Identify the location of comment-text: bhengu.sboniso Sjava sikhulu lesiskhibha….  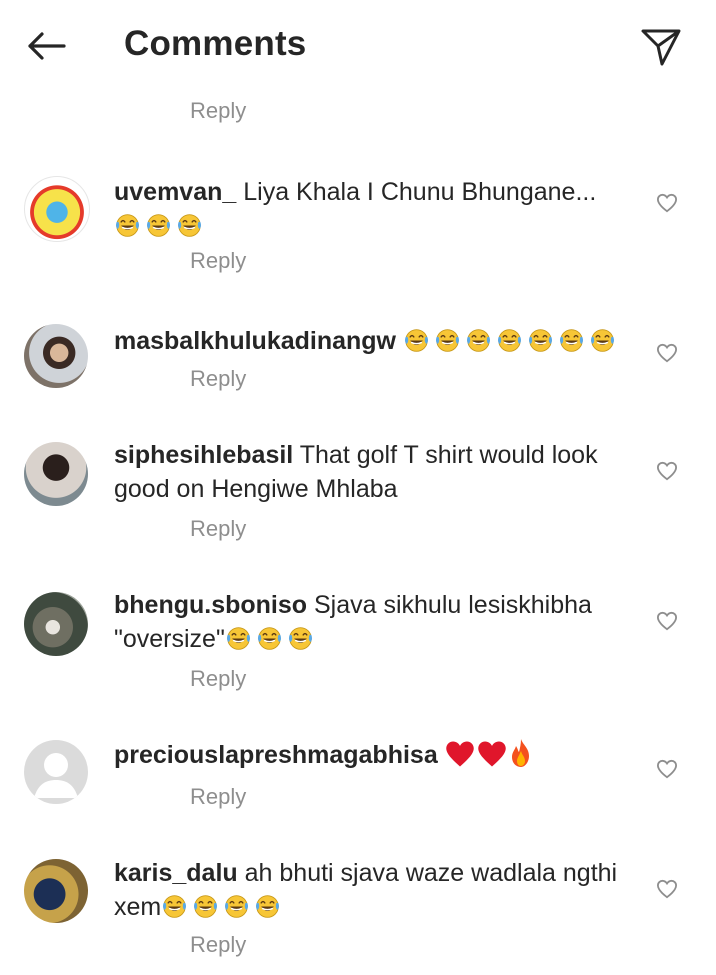
(376, 622).